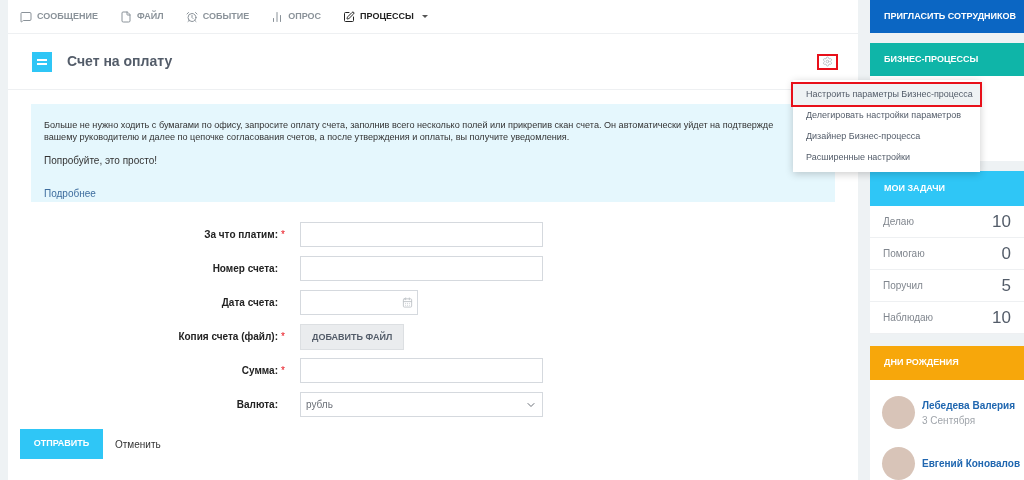 This screenshot has height=480, width=1024. What do you see at coordinates (70, 193) in the screenshot?
I see `more-link: Подробнее` at bounding box center [70, 193].